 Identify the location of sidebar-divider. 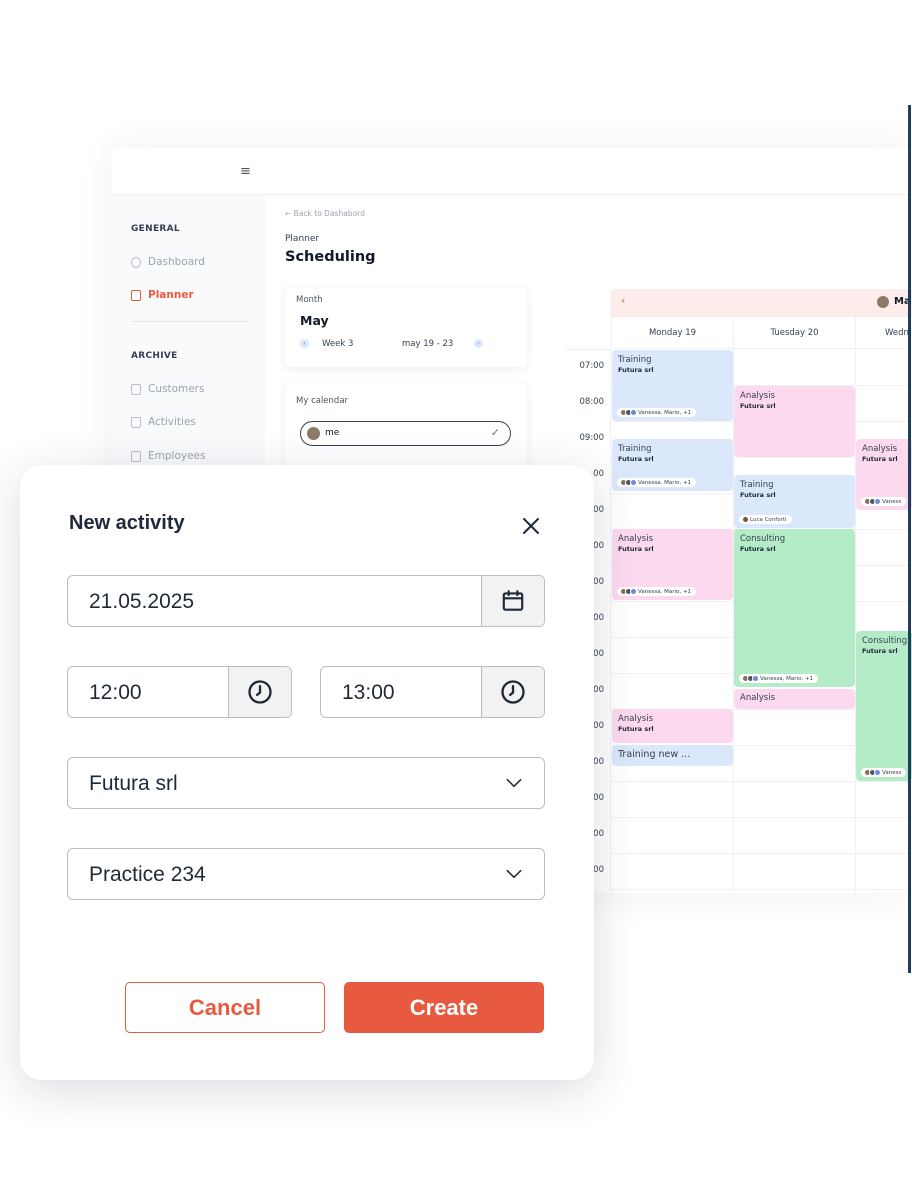
(189, 321).